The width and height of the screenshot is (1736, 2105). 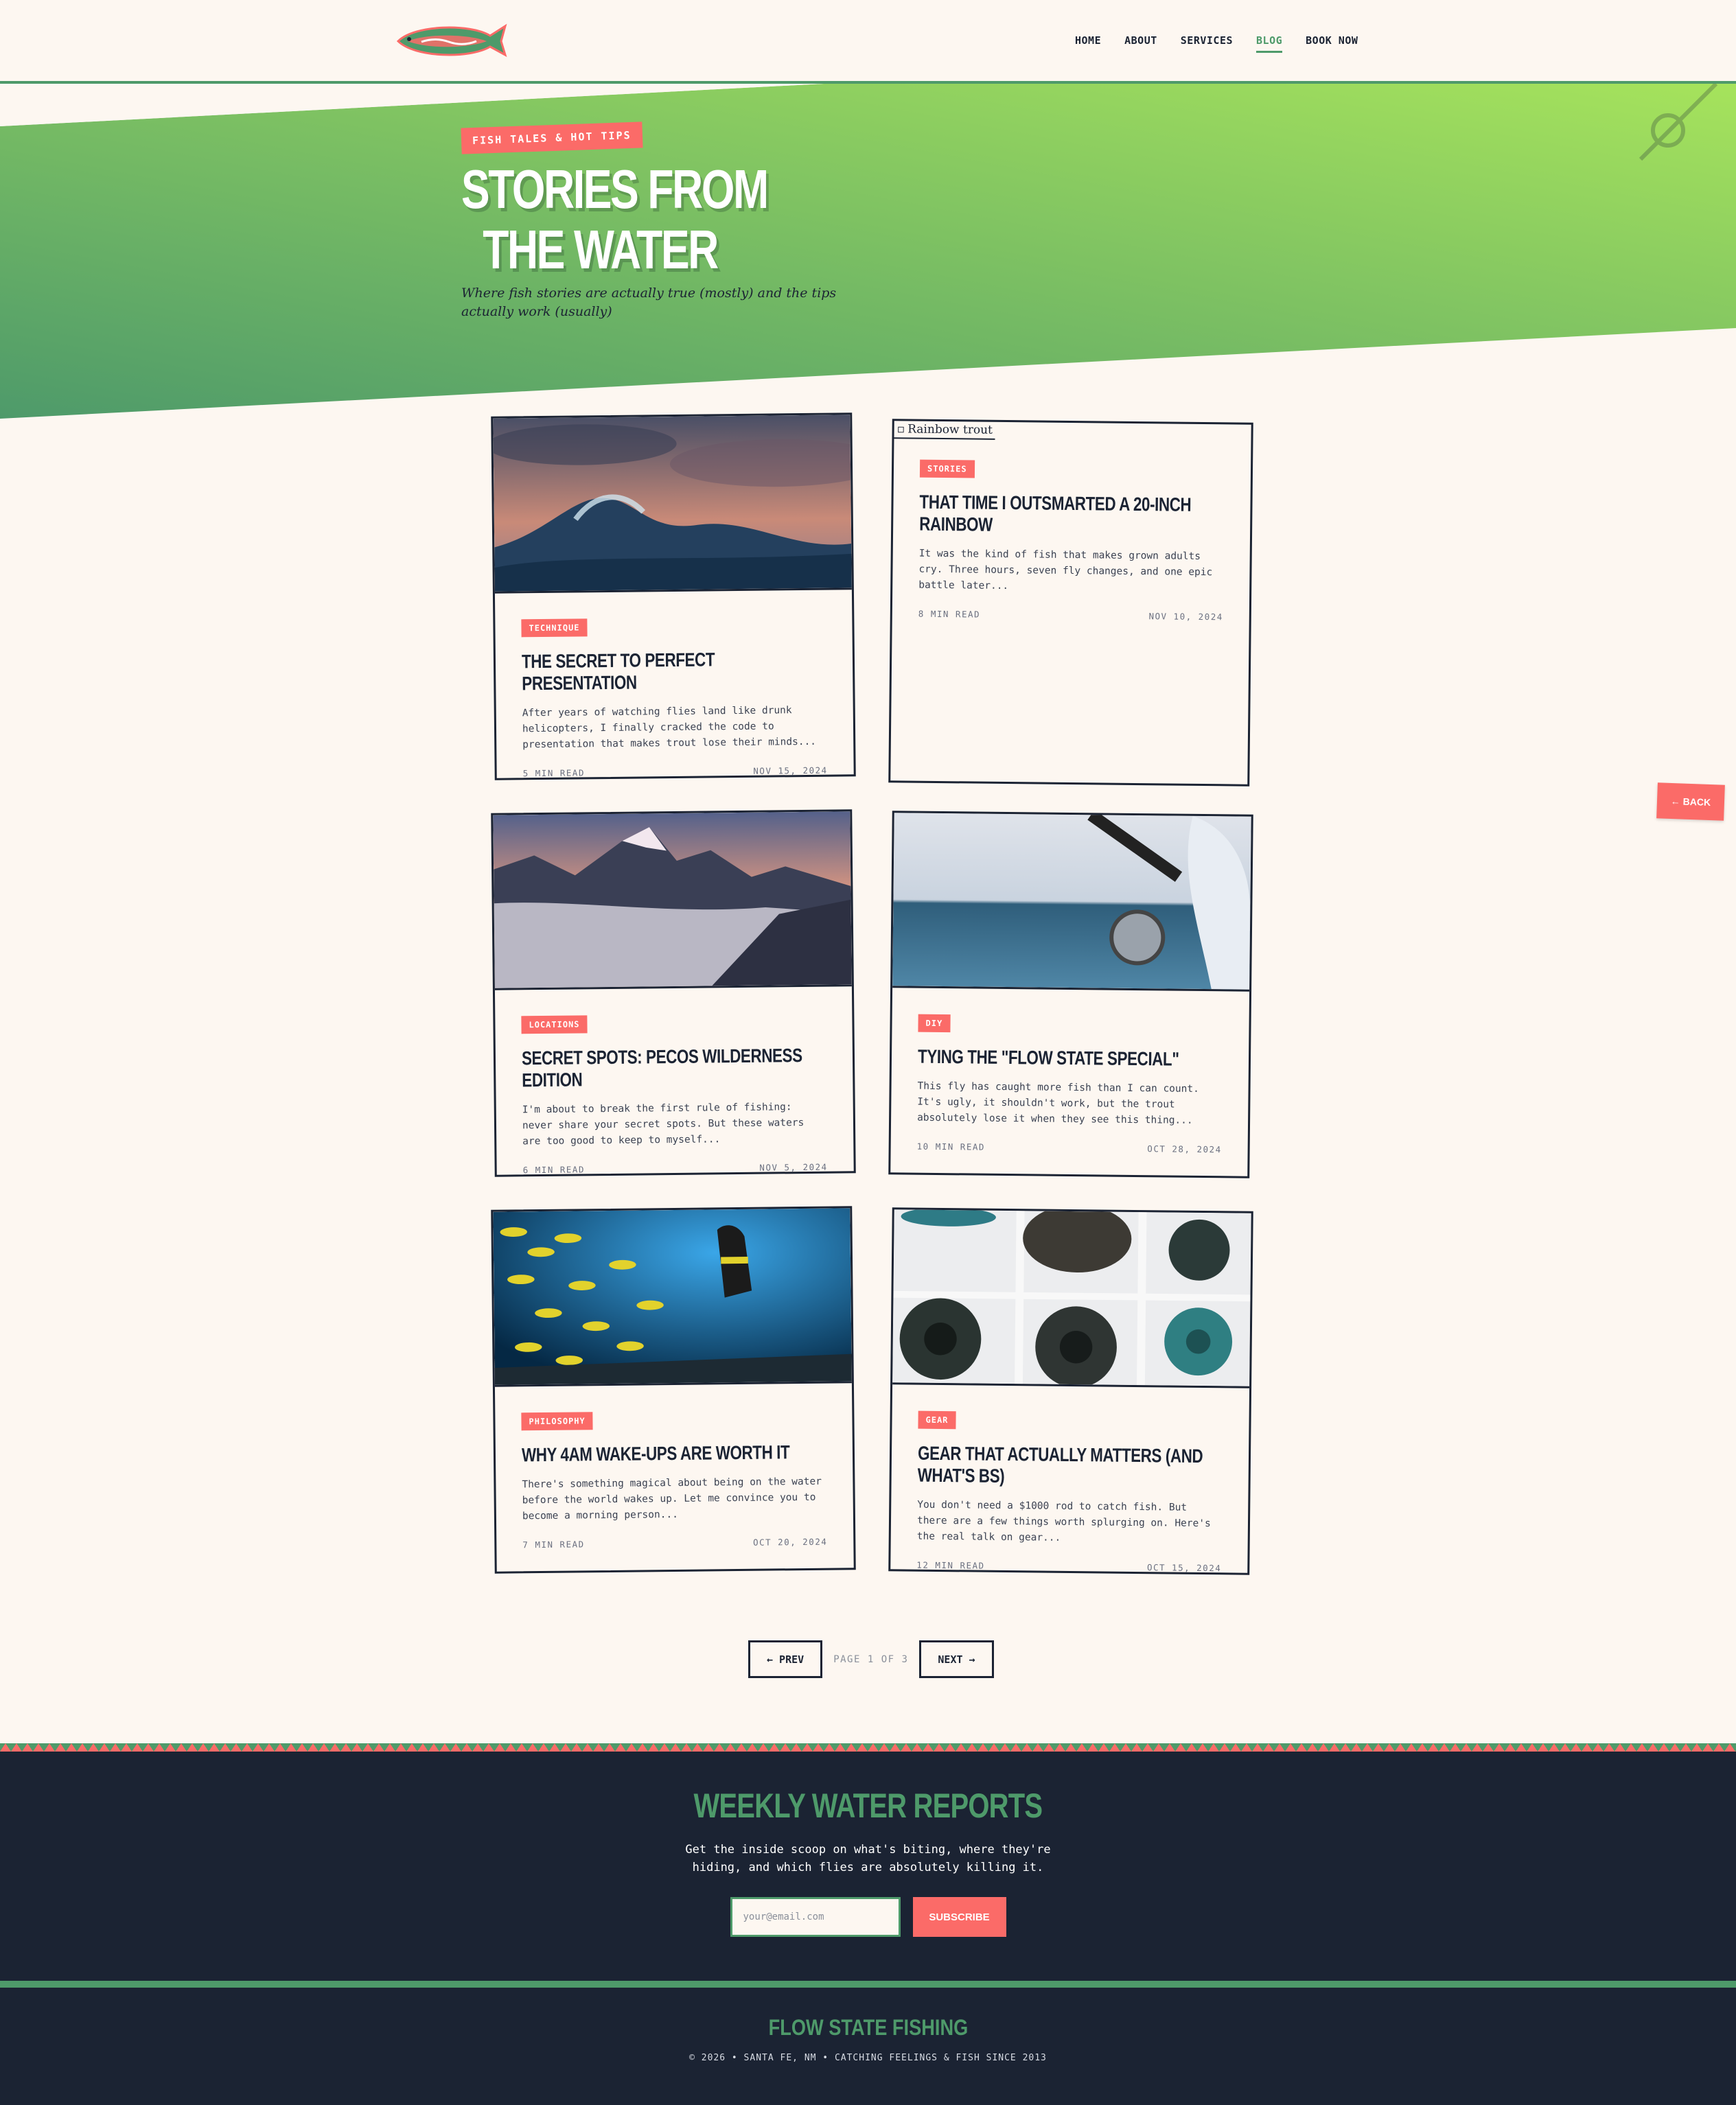 I want to click on post-title: That Time I Outsmarted a 20-Inch Rainbow, so click(x=1072, y=515).